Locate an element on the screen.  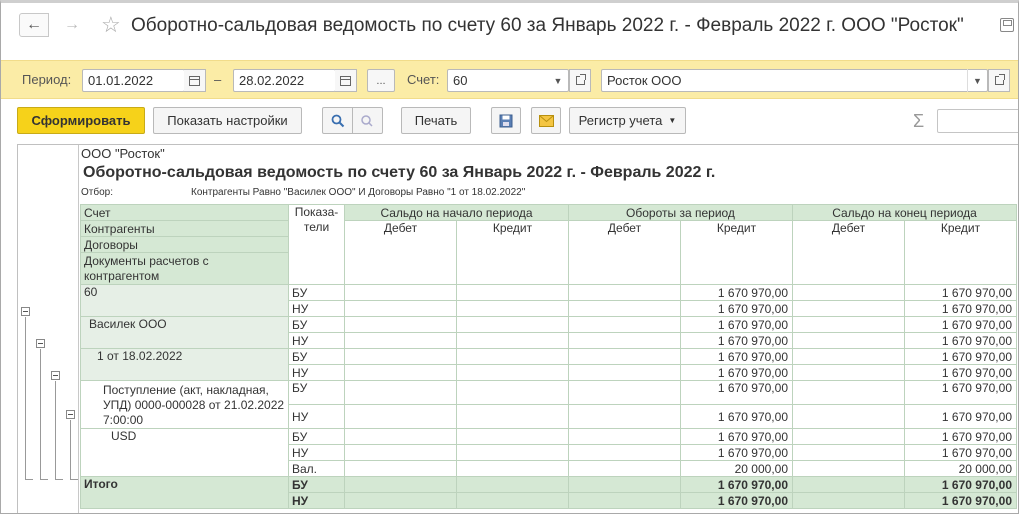
date-to-calendar-button is located at coordinates (346, 80).